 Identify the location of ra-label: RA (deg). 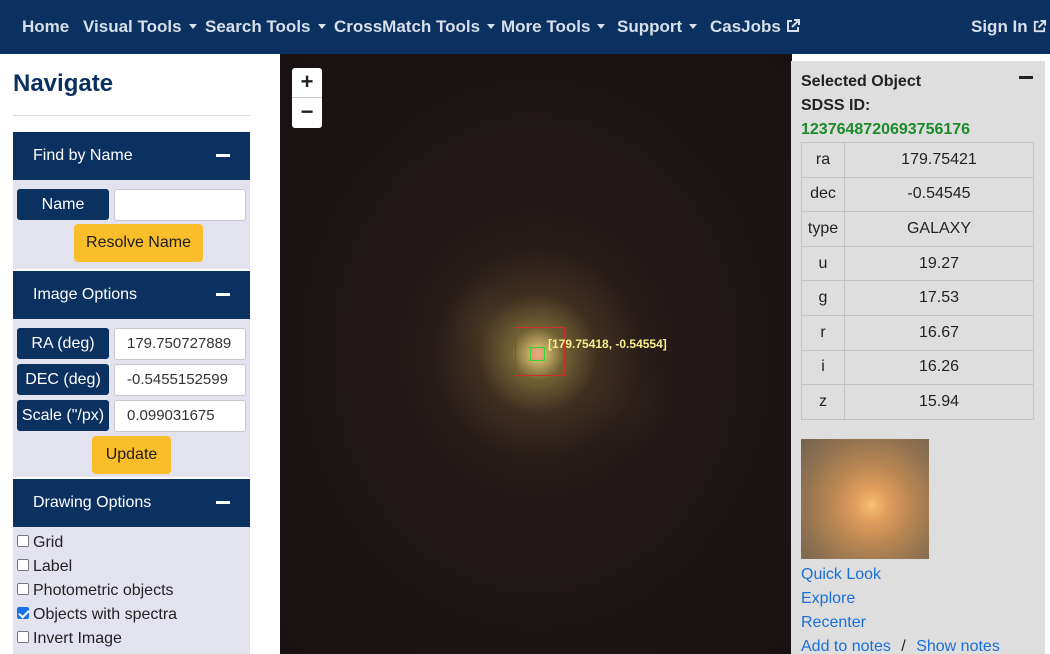
(63, 343).